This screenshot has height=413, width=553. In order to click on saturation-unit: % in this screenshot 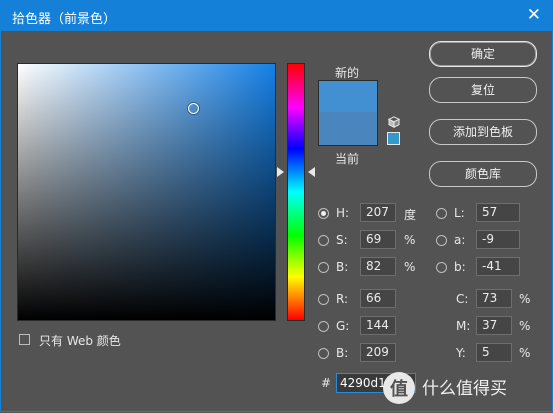, I will do `click(410, 240)`.